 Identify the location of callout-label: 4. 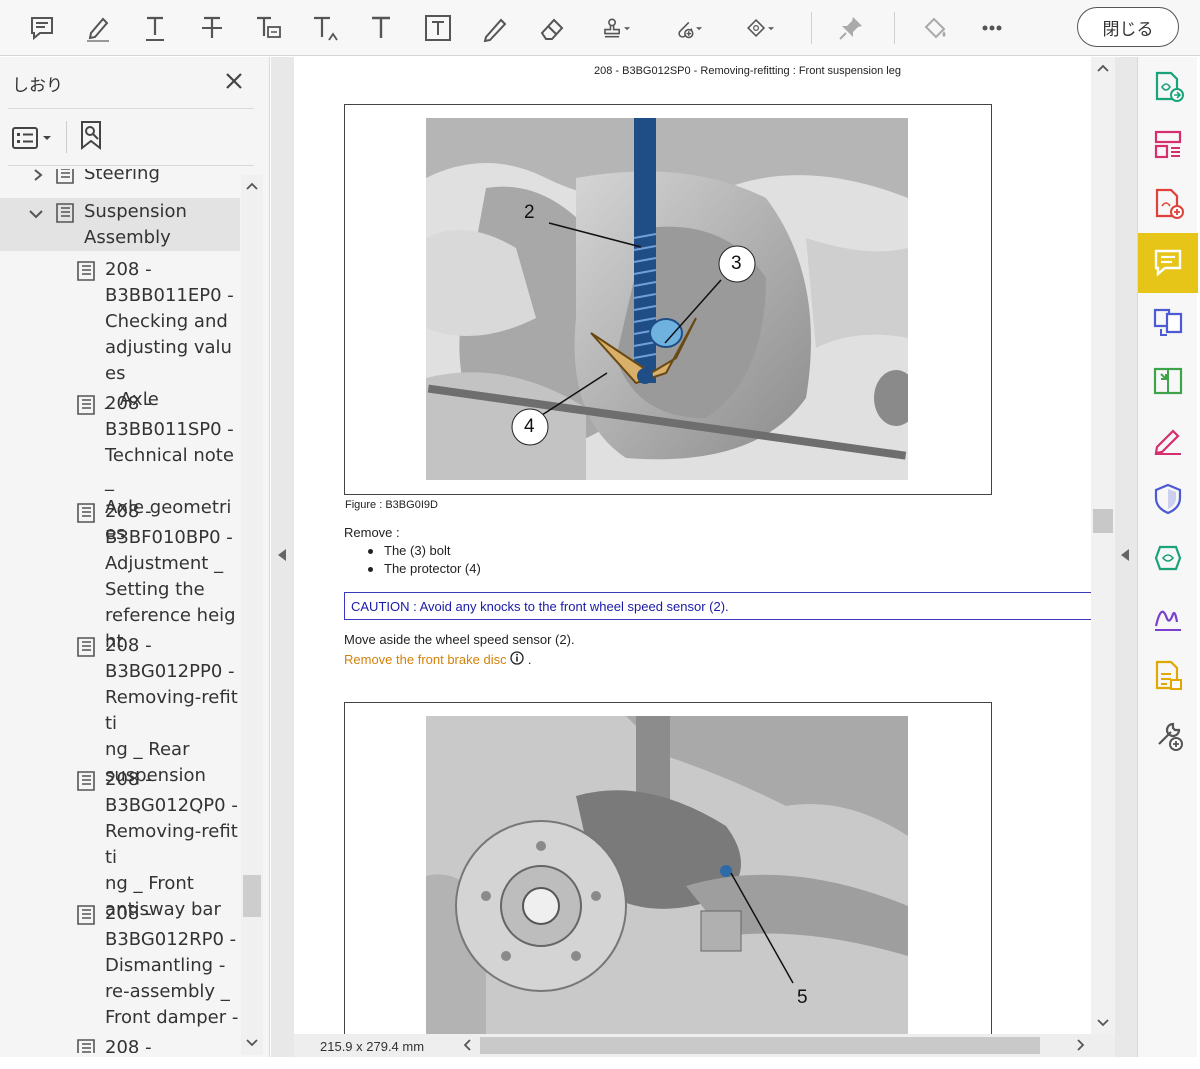
(529, 426).